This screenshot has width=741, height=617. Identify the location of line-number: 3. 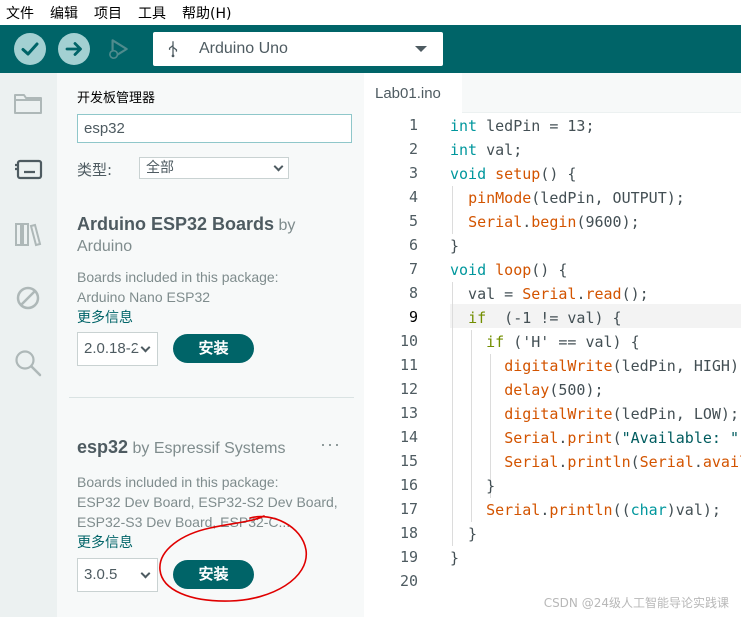
(413, 173).